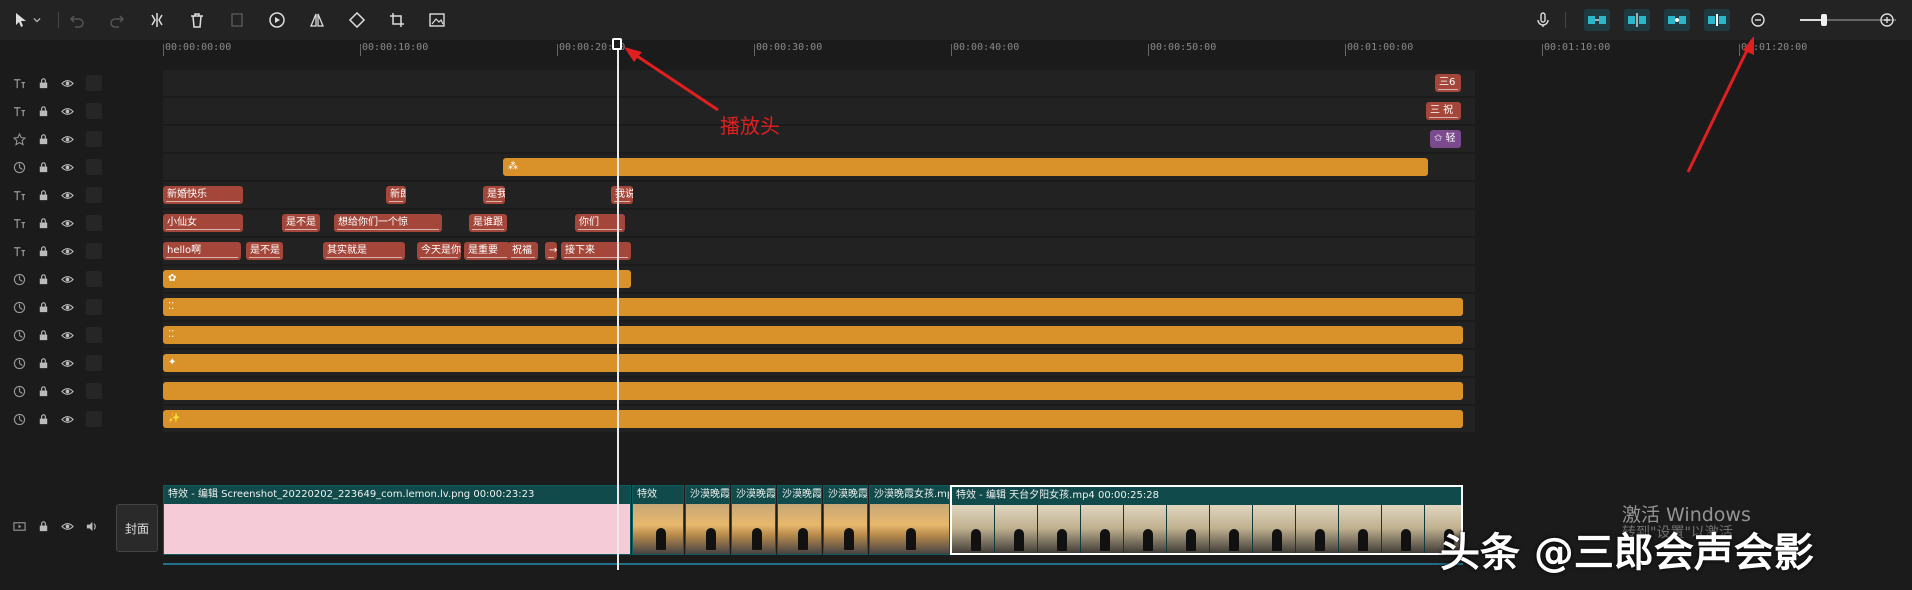  I want to click on text-clip: 是谁跟, so click(488, 223).